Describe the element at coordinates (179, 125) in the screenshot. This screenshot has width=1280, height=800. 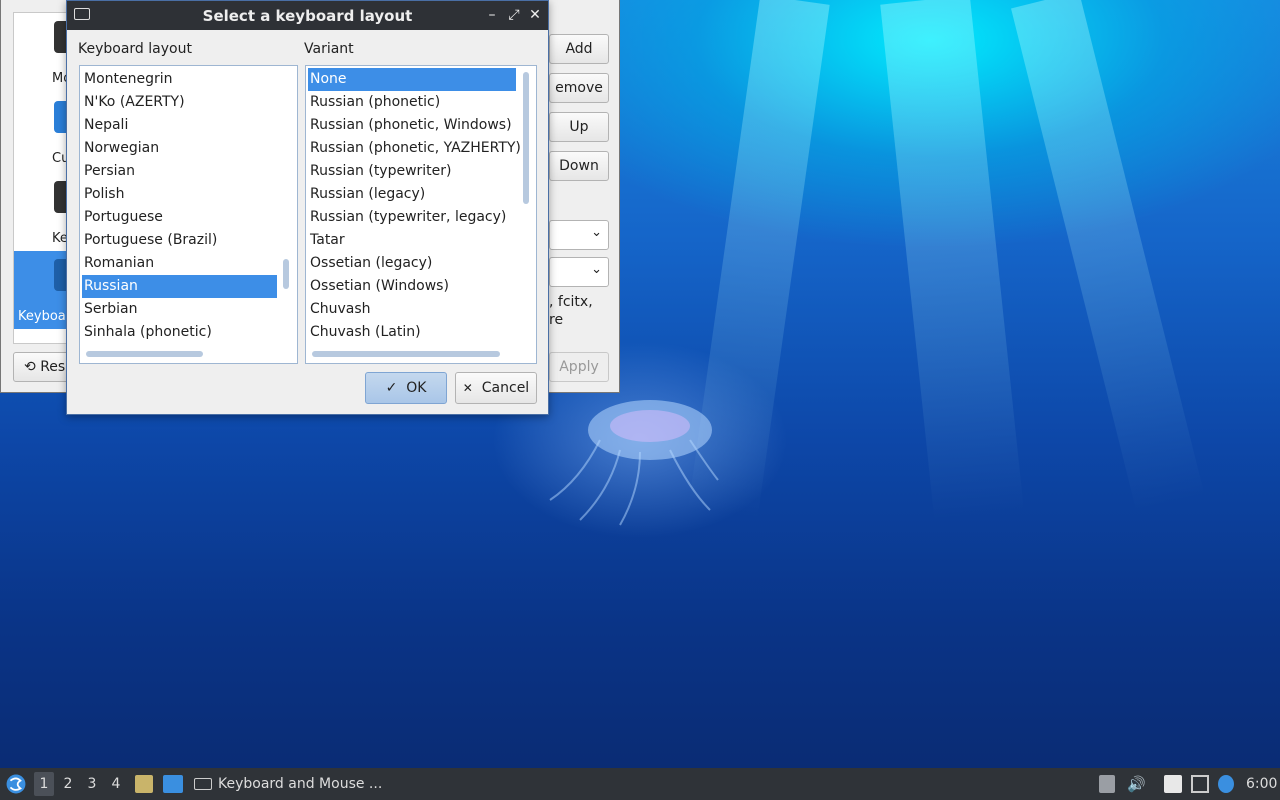
I see `layout-list-item: Nepali` at that location.